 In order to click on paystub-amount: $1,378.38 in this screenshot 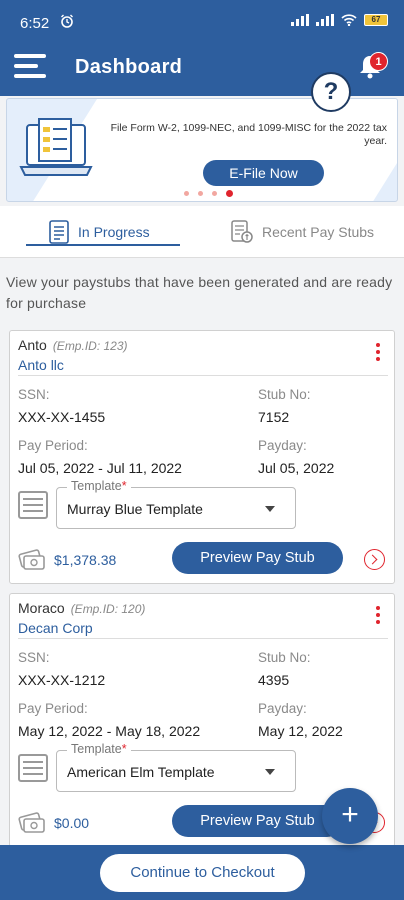, I will do `click(85, 560)`.